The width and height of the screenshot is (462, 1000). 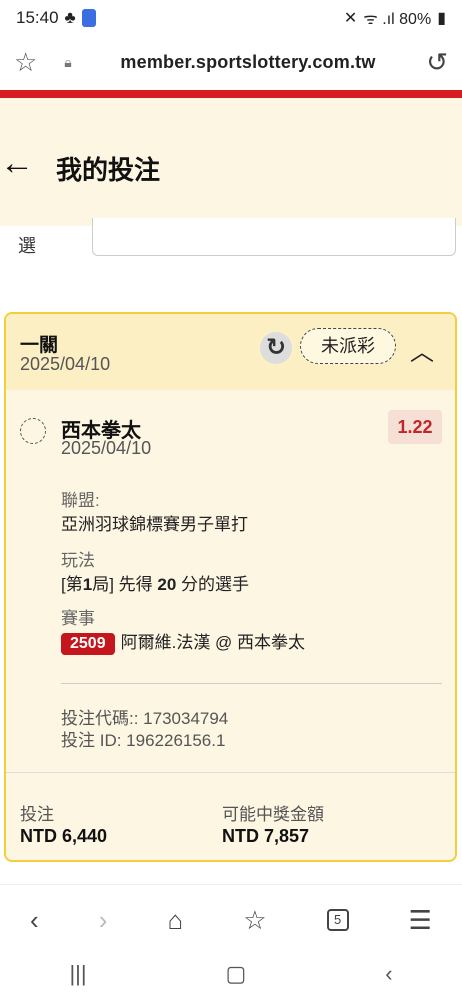 I want to click on bet-tier: 一關, so click(x=39, y=345).